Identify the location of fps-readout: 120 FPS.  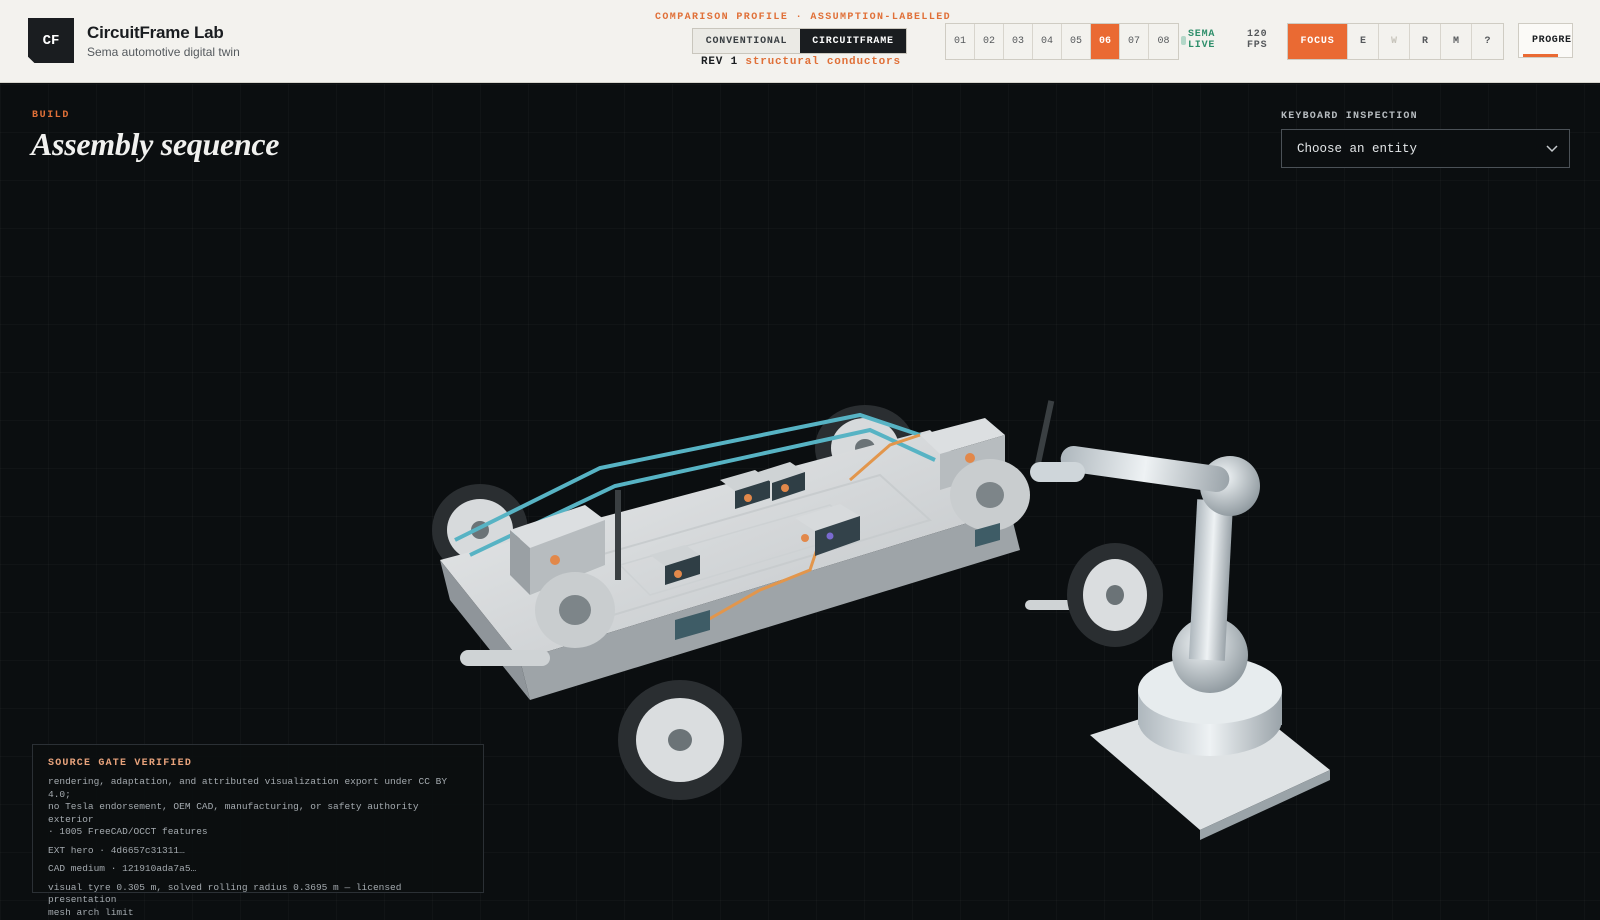
(1257, 40).